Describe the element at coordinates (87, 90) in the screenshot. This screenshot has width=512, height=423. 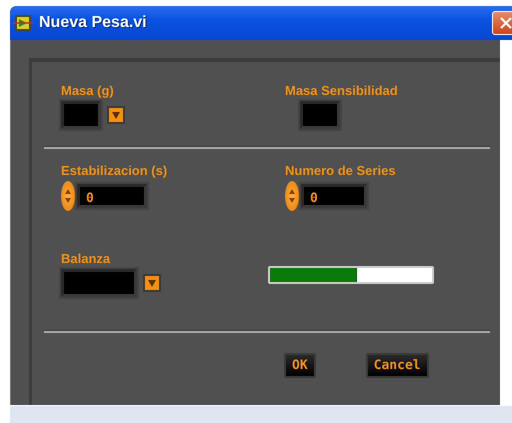
I see `field-label: Masa (g)` at that location.